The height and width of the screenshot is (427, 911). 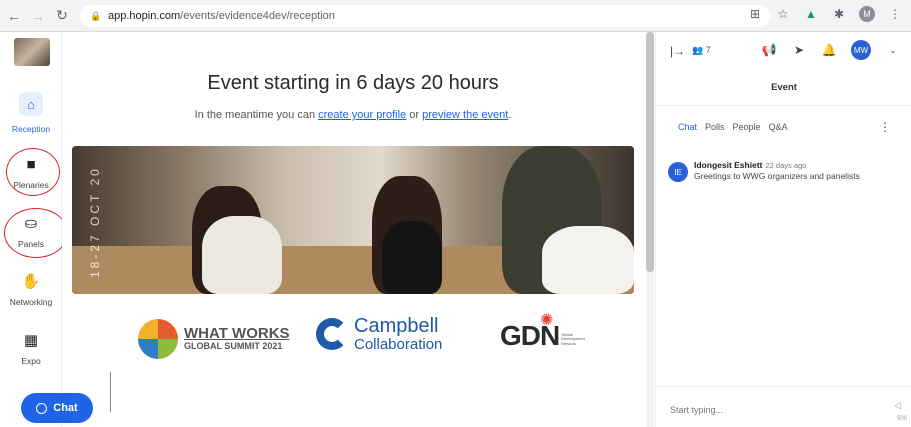 I want to click on gdn-subtitle: Global Development Network, so click(x=573, y=338).